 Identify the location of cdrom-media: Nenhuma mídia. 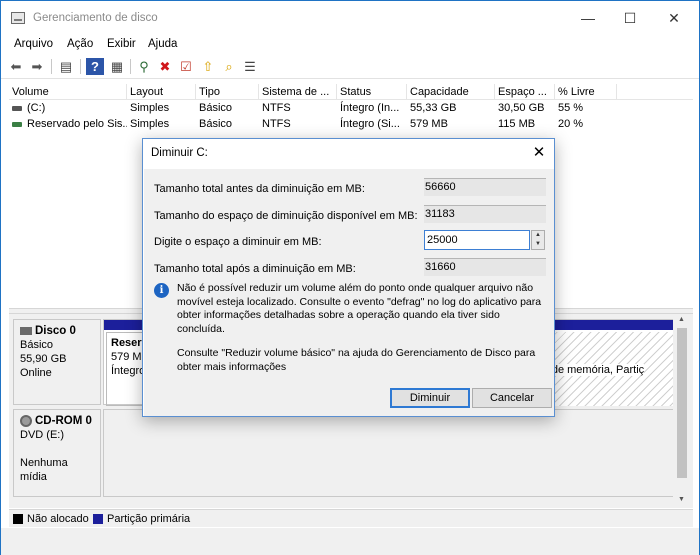
(44, 470).